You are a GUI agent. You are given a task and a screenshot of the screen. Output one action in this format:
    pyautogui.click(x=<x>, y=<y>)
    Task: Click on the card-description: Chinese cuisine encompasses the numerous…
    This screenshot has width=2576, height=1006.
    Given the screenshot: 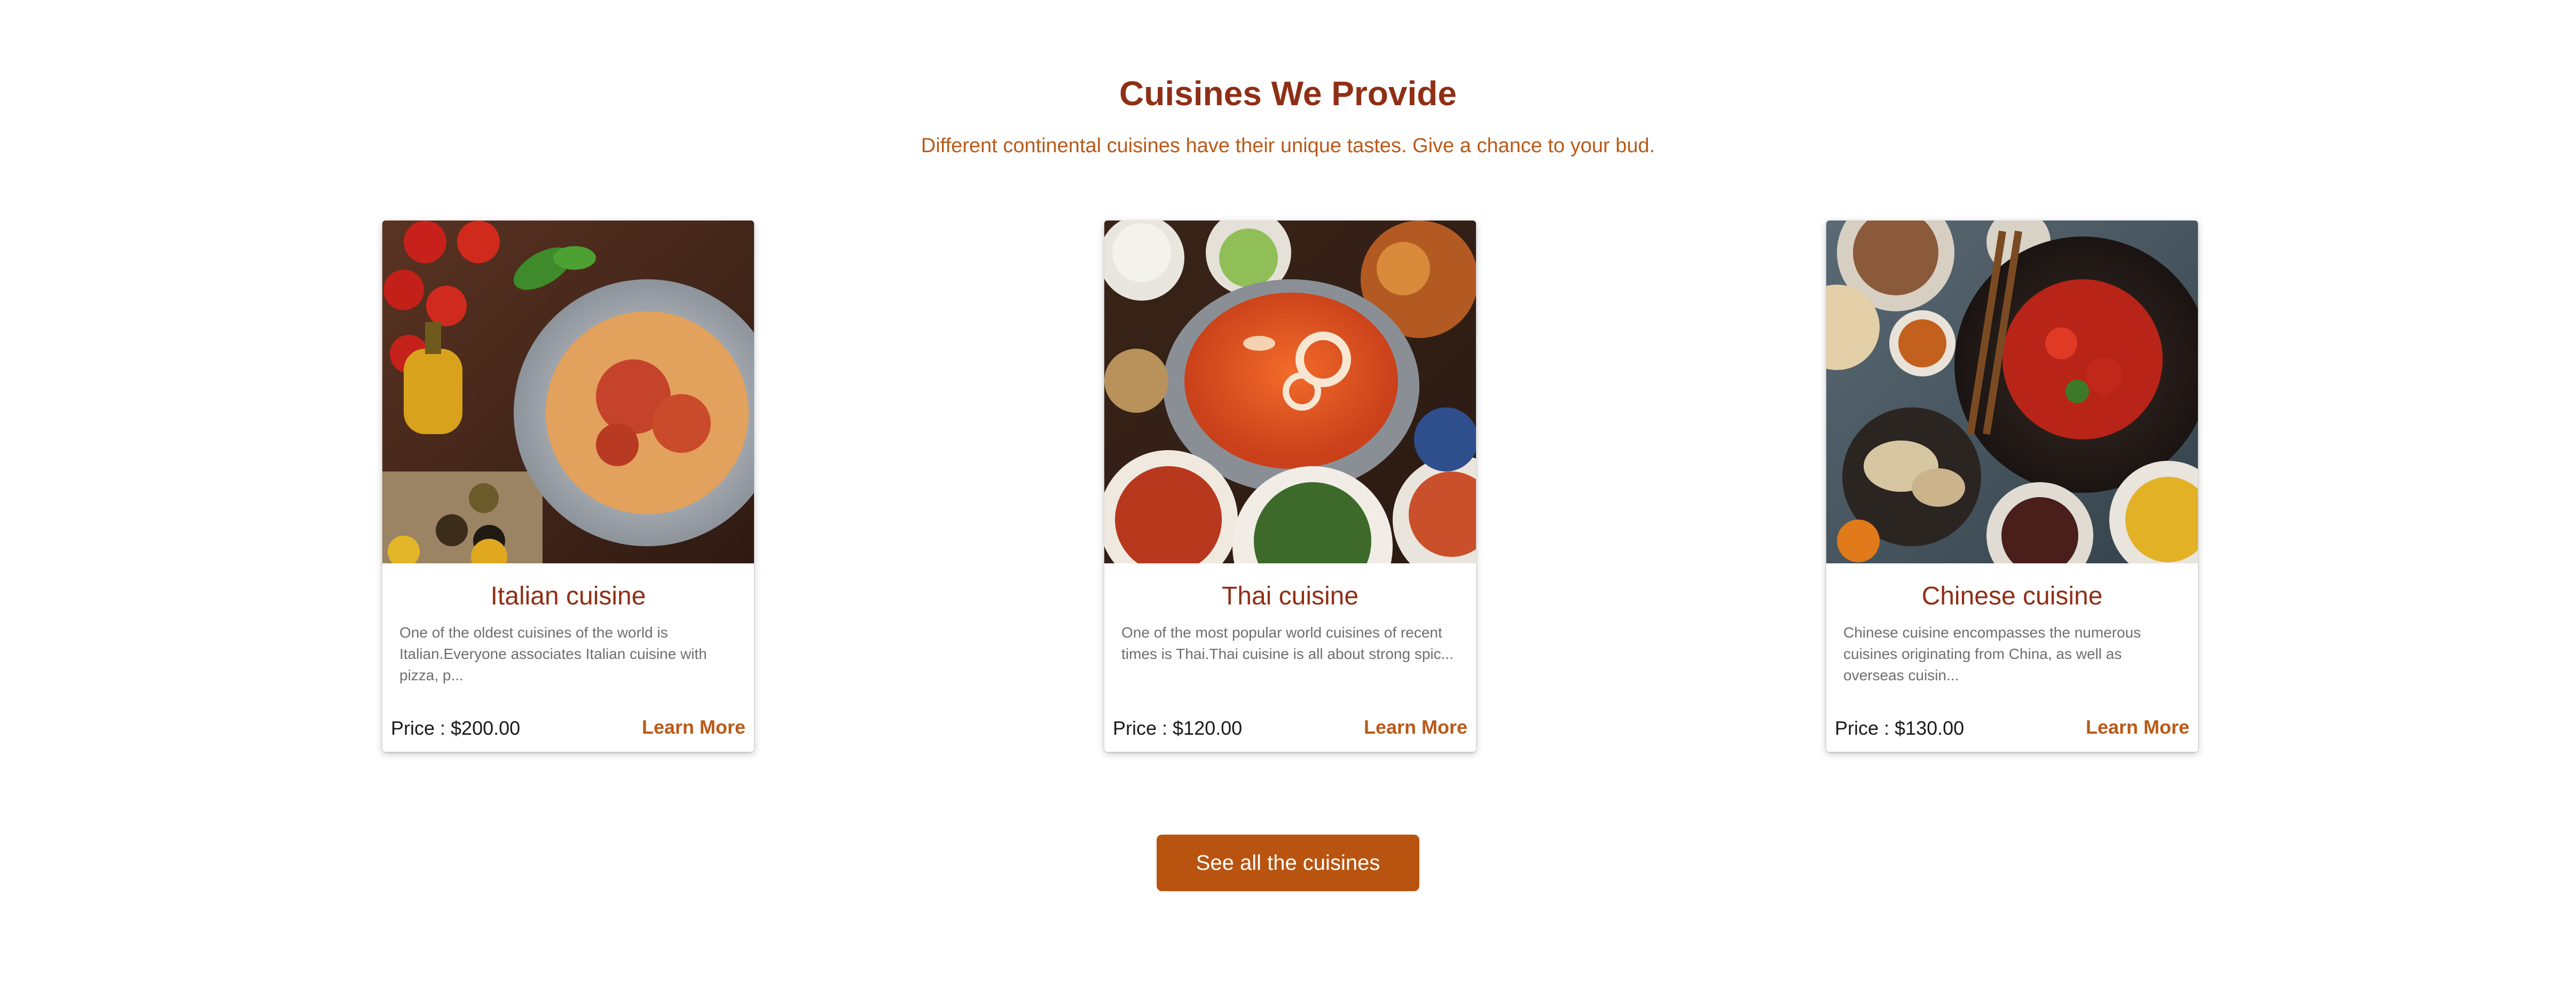 What is the action you would take?
    pyautogui.click(x=1992, y=653)
    